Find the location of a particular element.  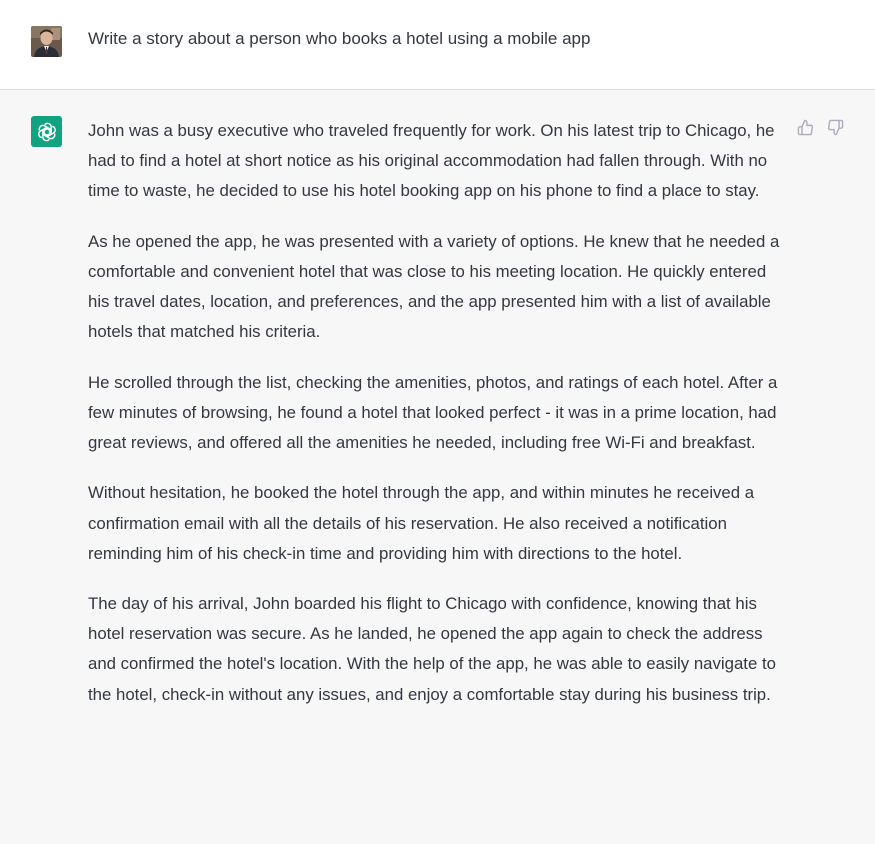

thumbs-up-icon is located at coordinates (805, 130).